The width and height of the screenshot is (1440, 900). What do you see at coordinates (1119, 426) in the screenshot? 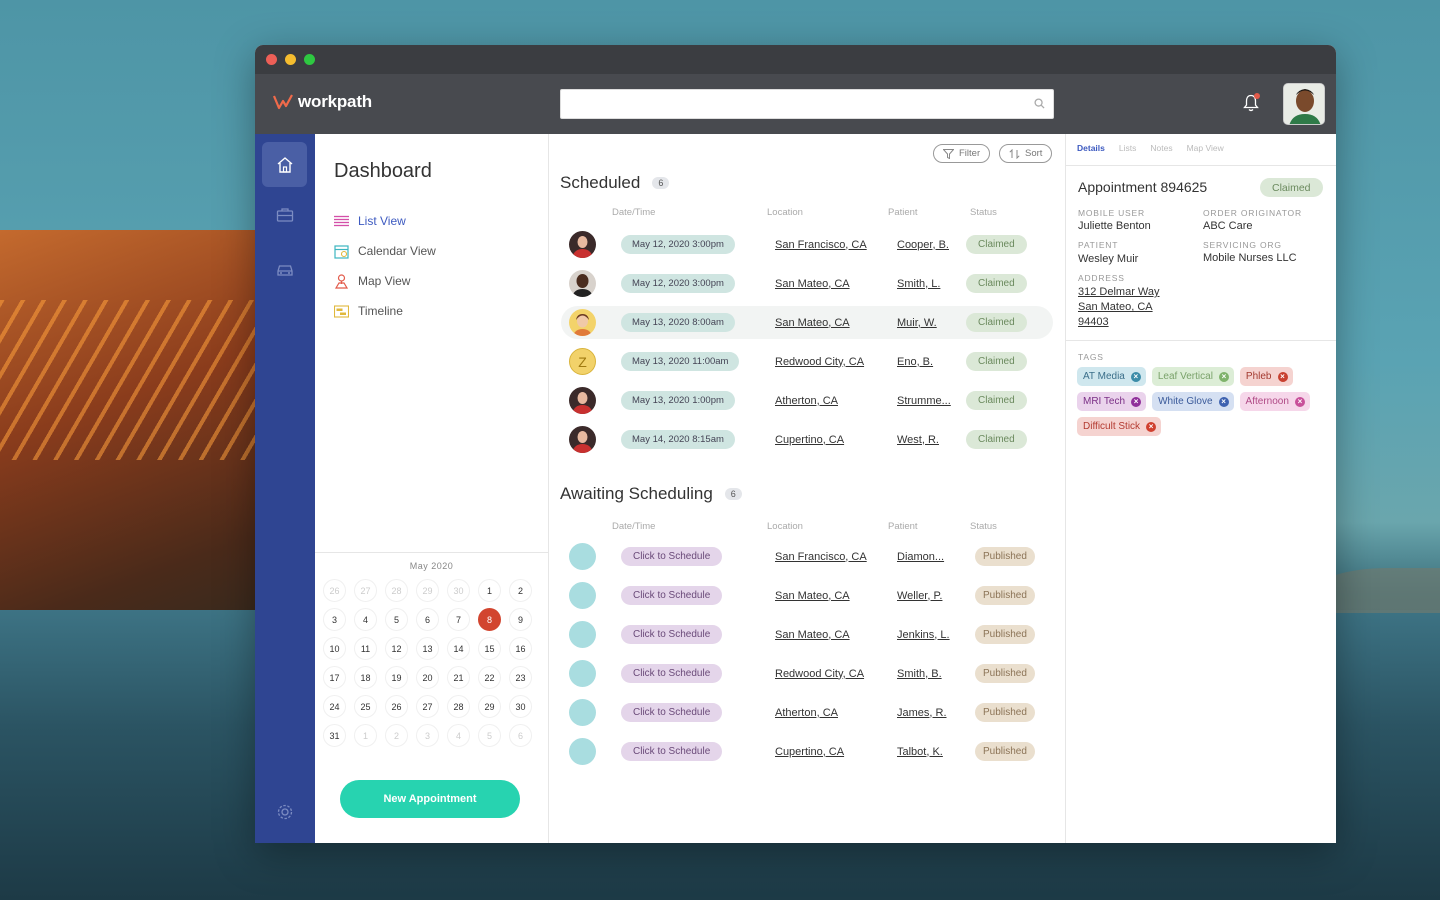
I see `tag-chip: Difficult Stick ×` at bounding box center [1119, 426].